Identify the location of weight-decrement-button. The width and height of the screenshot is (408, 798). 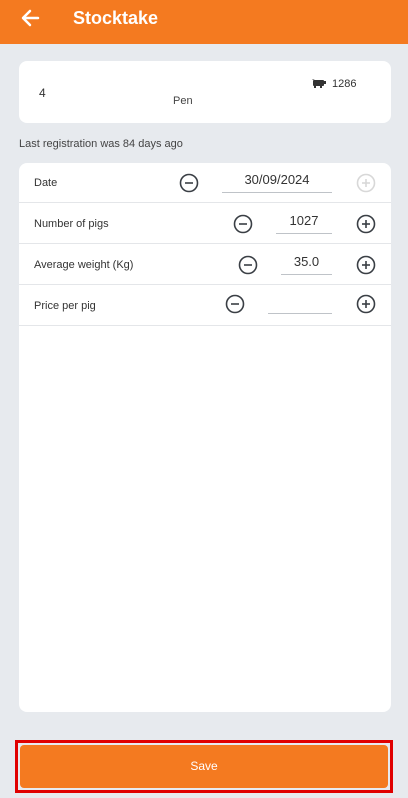
(248, 265).